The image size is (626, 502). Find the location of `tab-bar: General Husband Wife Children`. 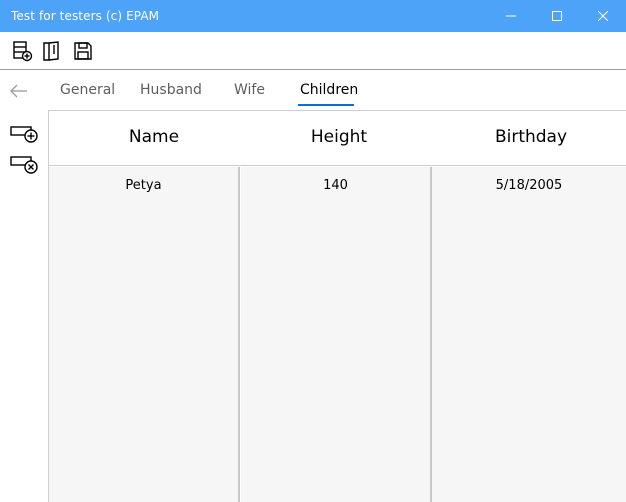

tab-bar: General Husband Wife Children is located at coordinates (313, 90).